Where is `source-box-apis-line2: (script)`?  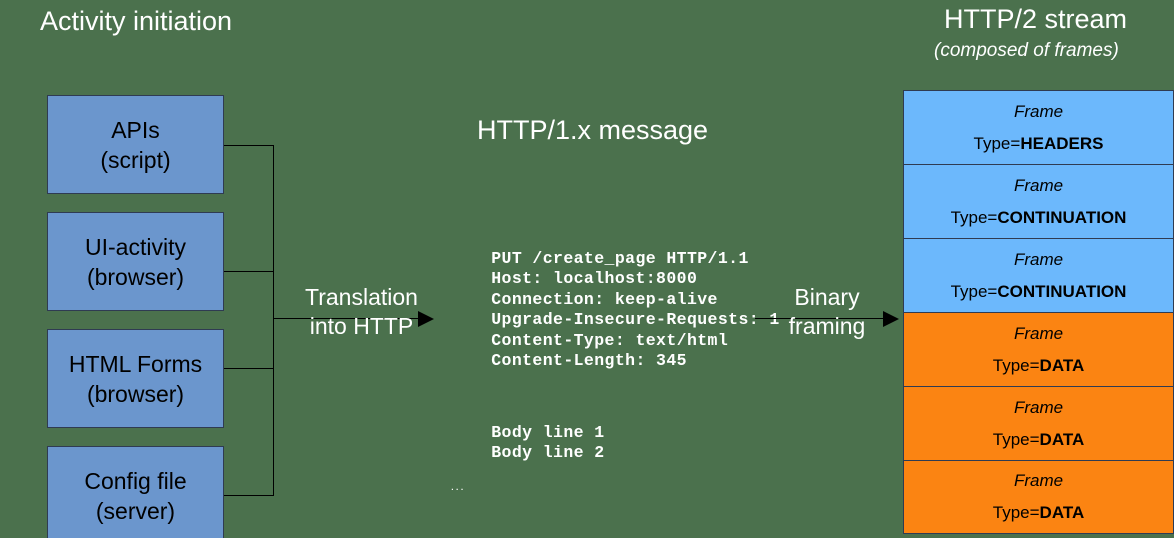 source-box-apis-line2: (script) is located at coordinates (135, 159).